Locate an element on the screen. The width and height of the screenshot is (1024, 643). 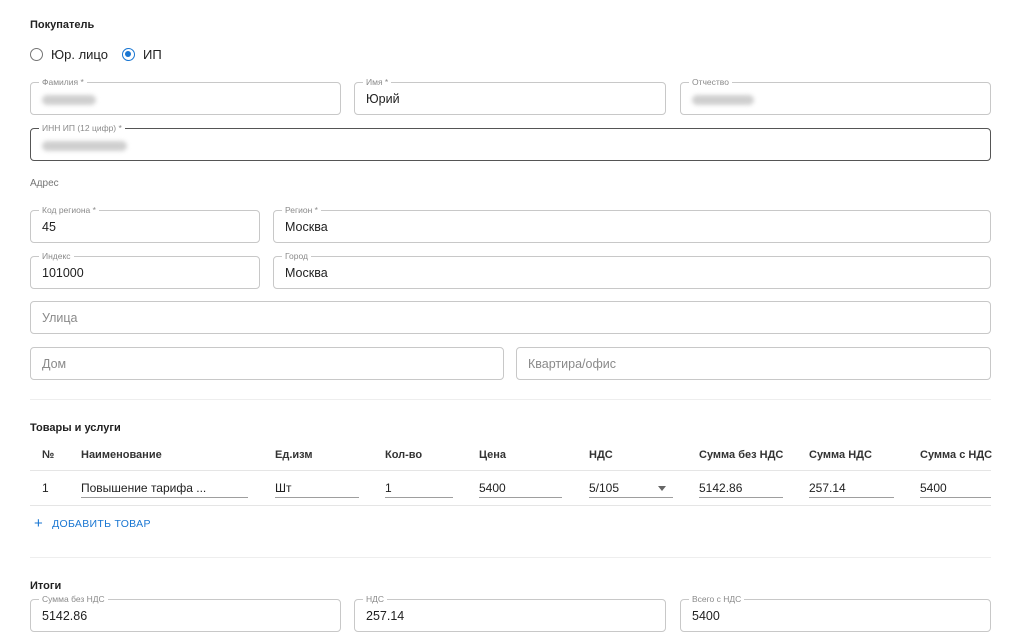
radio-checked-icon is located at coordinates (128, 54).